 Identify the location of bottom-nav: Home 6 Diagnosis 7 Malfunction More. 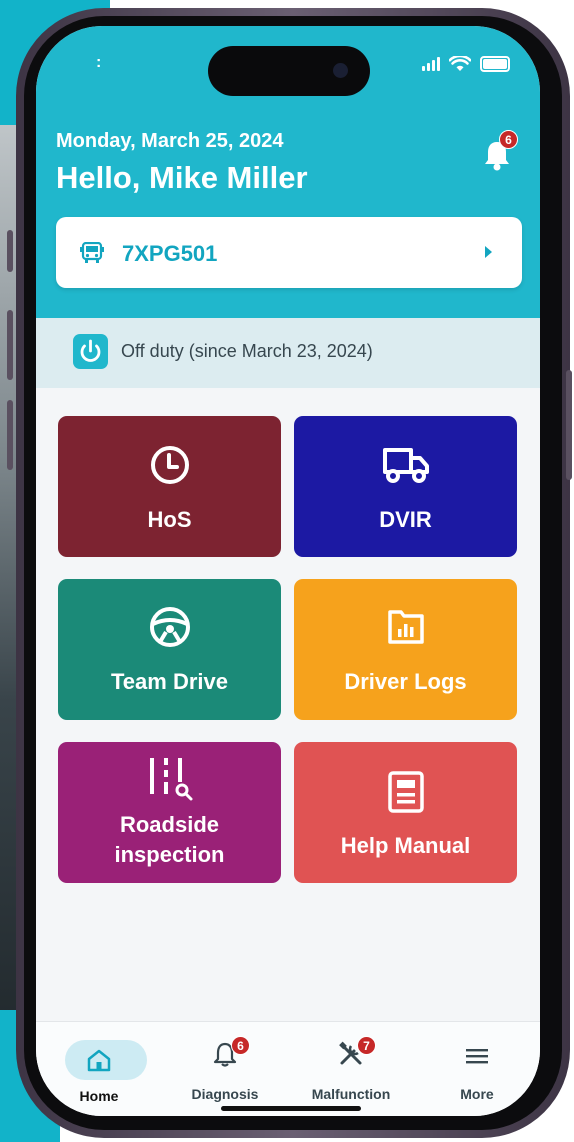
(288, 1068).